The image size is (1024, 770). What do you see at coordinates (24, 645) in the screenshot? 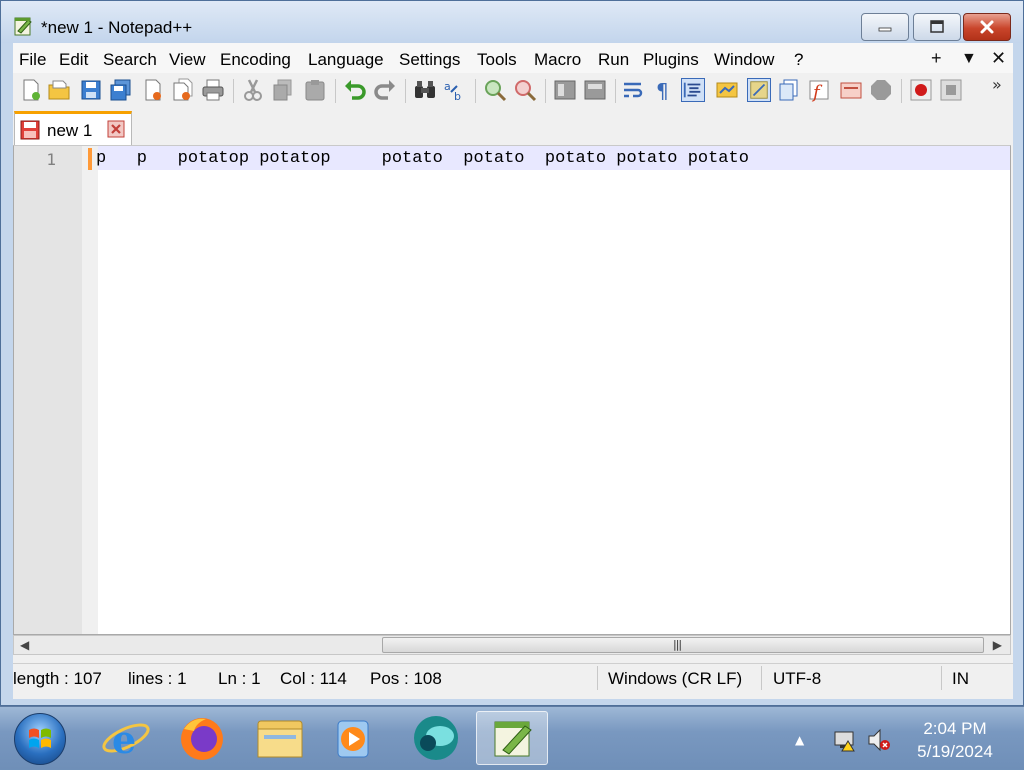
I see `scroll-left-arrow-icon: ◀` at bounding box center [24, 645].